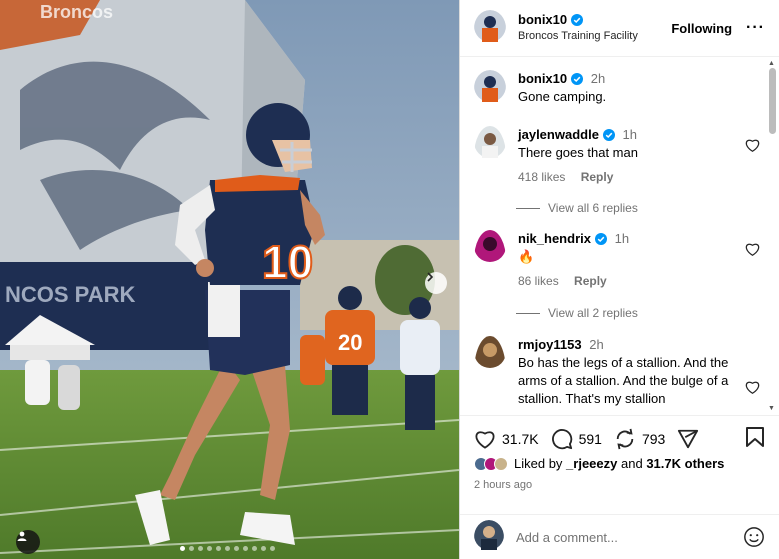 The width and height of the screenshot is (779, 559). I want to click on caption: bonix10 2h Gone camping., so click(617, 88).